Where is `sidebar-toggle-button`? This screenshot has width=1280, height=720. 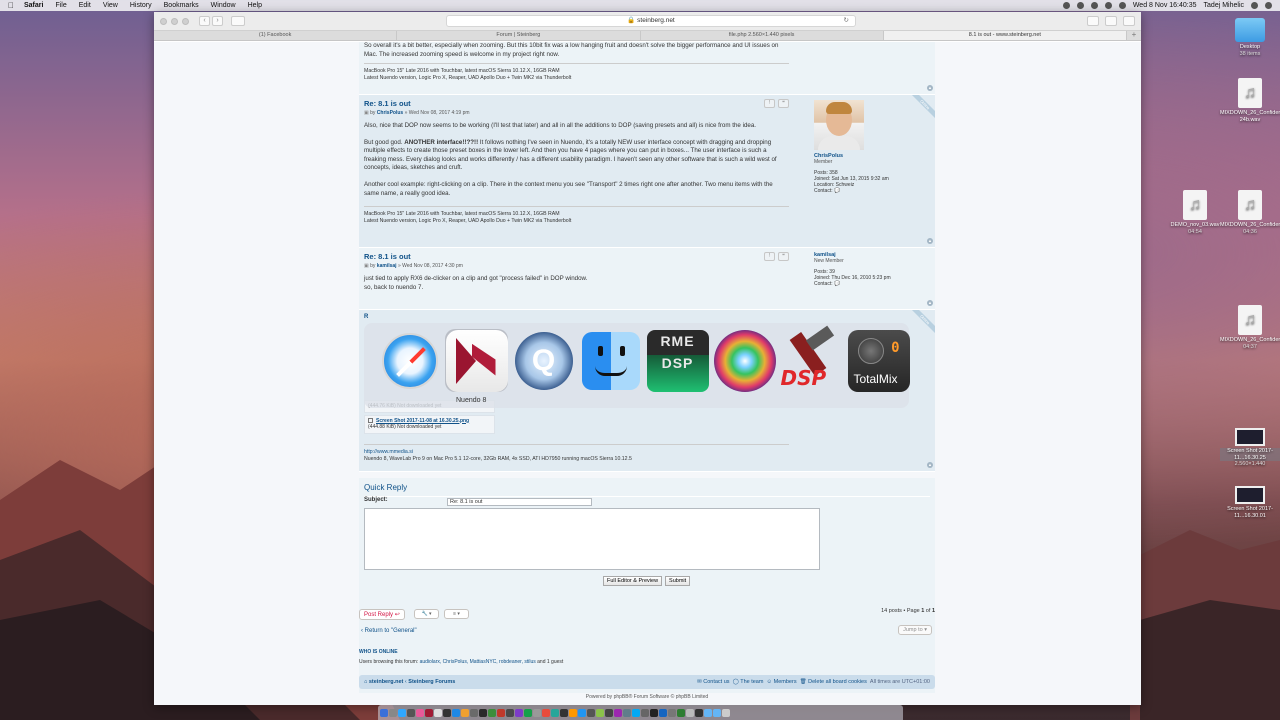 sidebar-toggle-button is located at coordinates (238, 21).